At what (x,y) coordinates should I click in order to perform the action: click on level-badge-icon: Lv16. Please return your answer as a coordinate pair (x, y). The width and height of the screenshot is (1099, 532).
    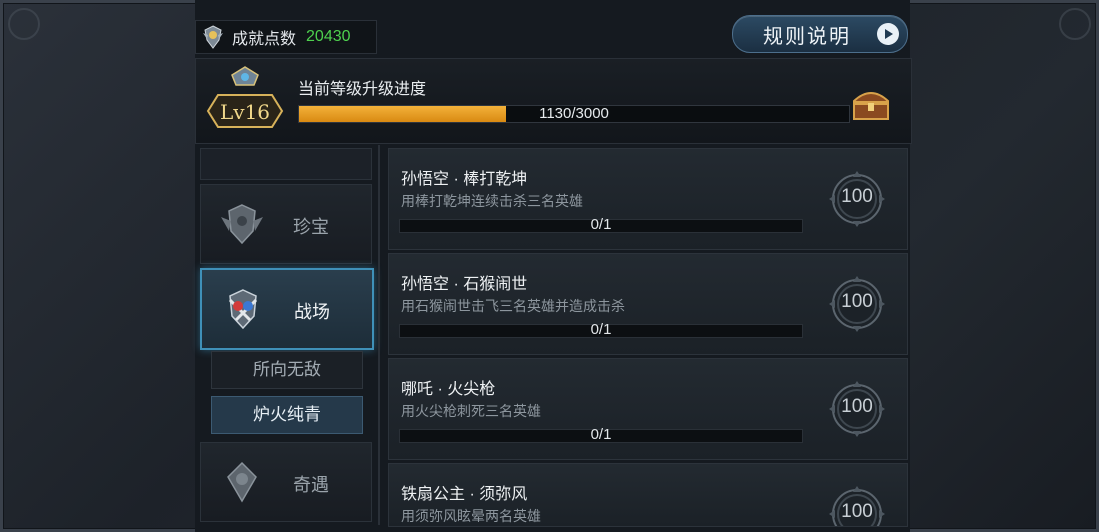
    Looking at the image, I should click on (245, 97).